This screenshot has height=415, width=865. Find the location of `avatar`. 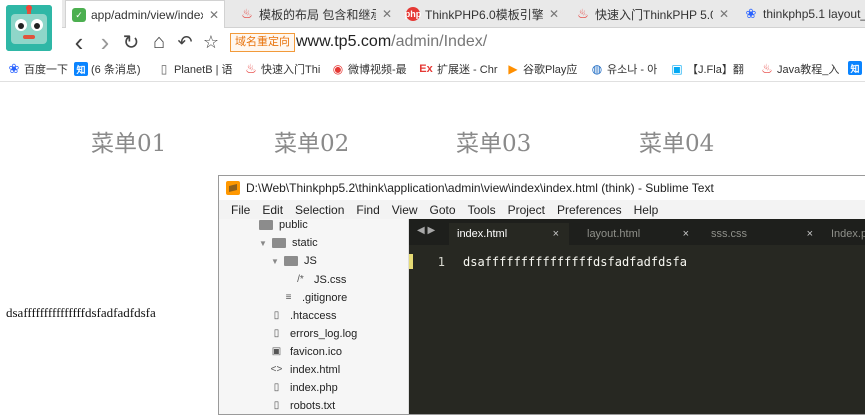

avatar is located at coordinates (29, 28).